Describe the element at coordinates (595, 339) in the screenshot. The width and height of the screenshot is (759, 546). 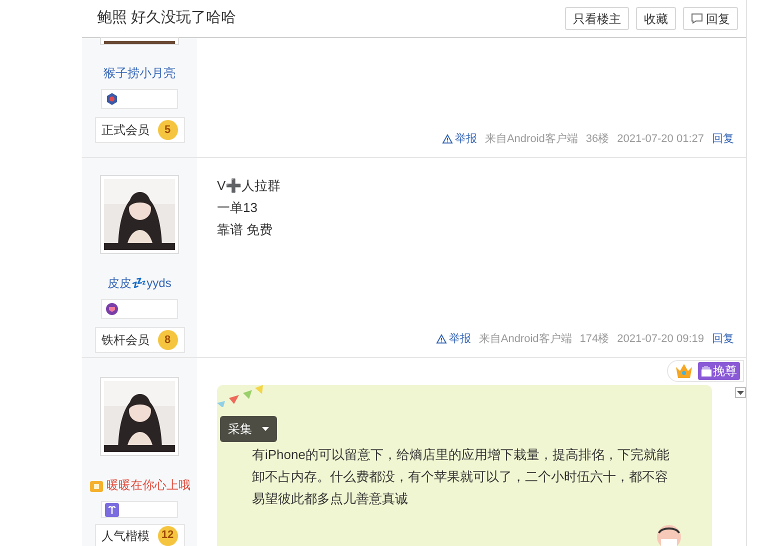
I see `floor-number: 174楼` at that location.